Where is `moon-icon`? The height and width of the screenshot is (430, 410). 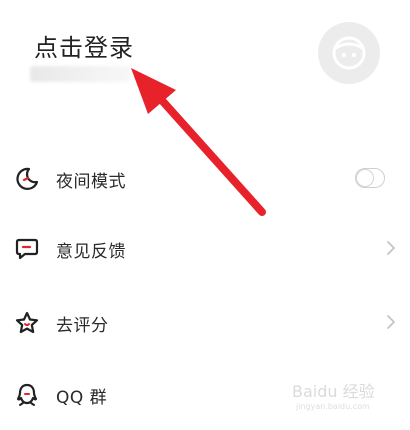
moon-icon is located at coordinates (27, 178).